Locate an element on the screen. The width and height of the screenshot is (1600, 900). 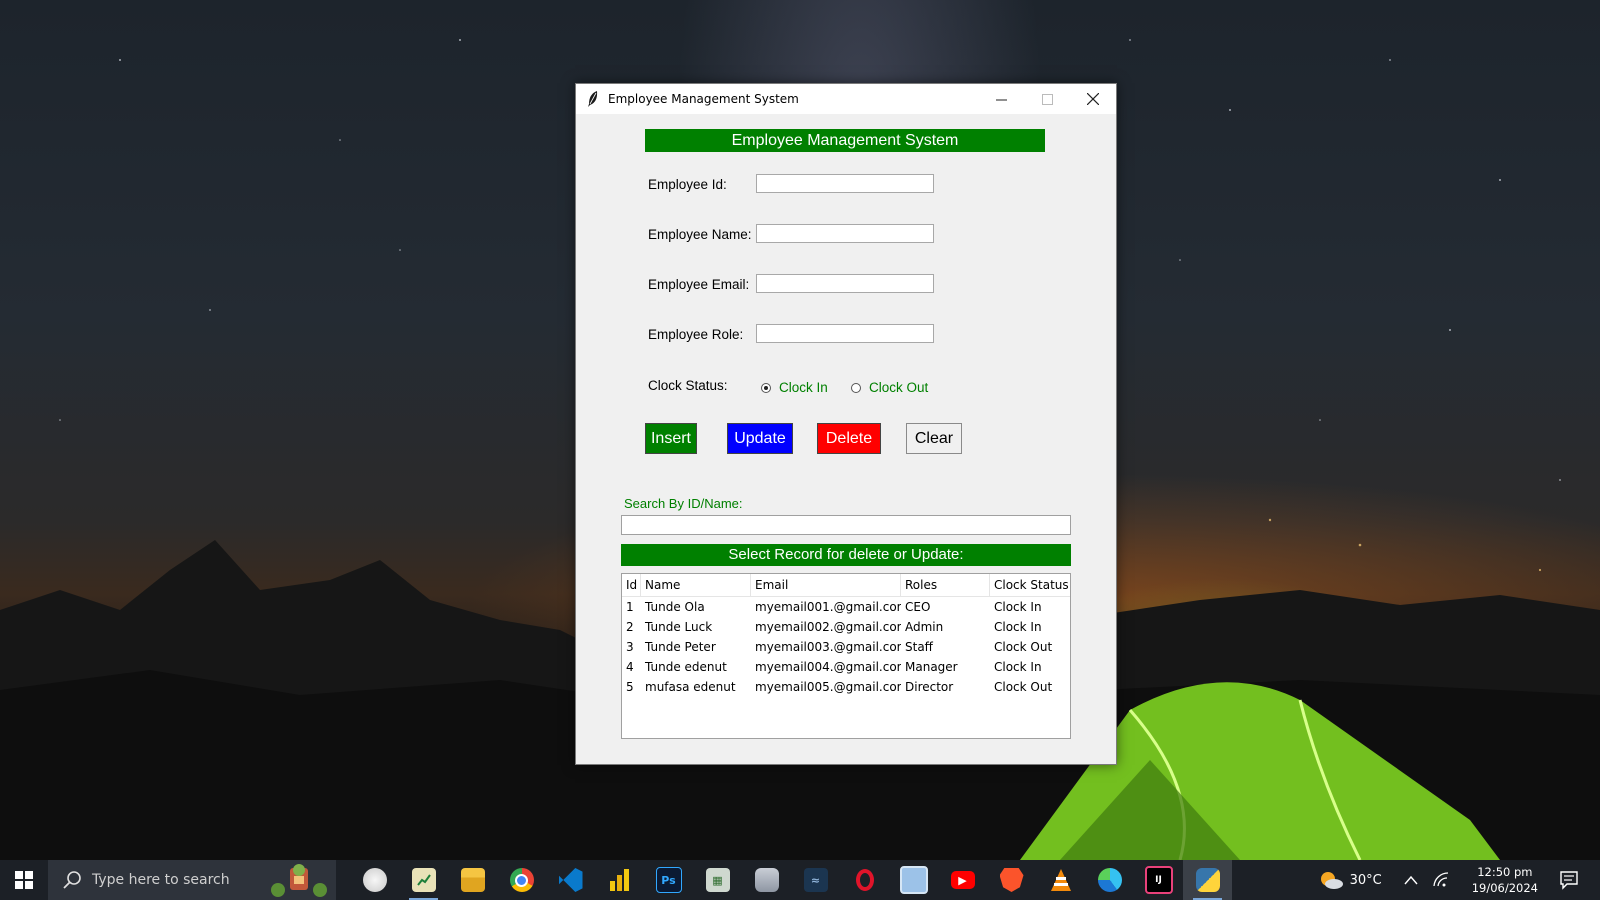
cell-id: 1 is located at coordinates (630, 607).